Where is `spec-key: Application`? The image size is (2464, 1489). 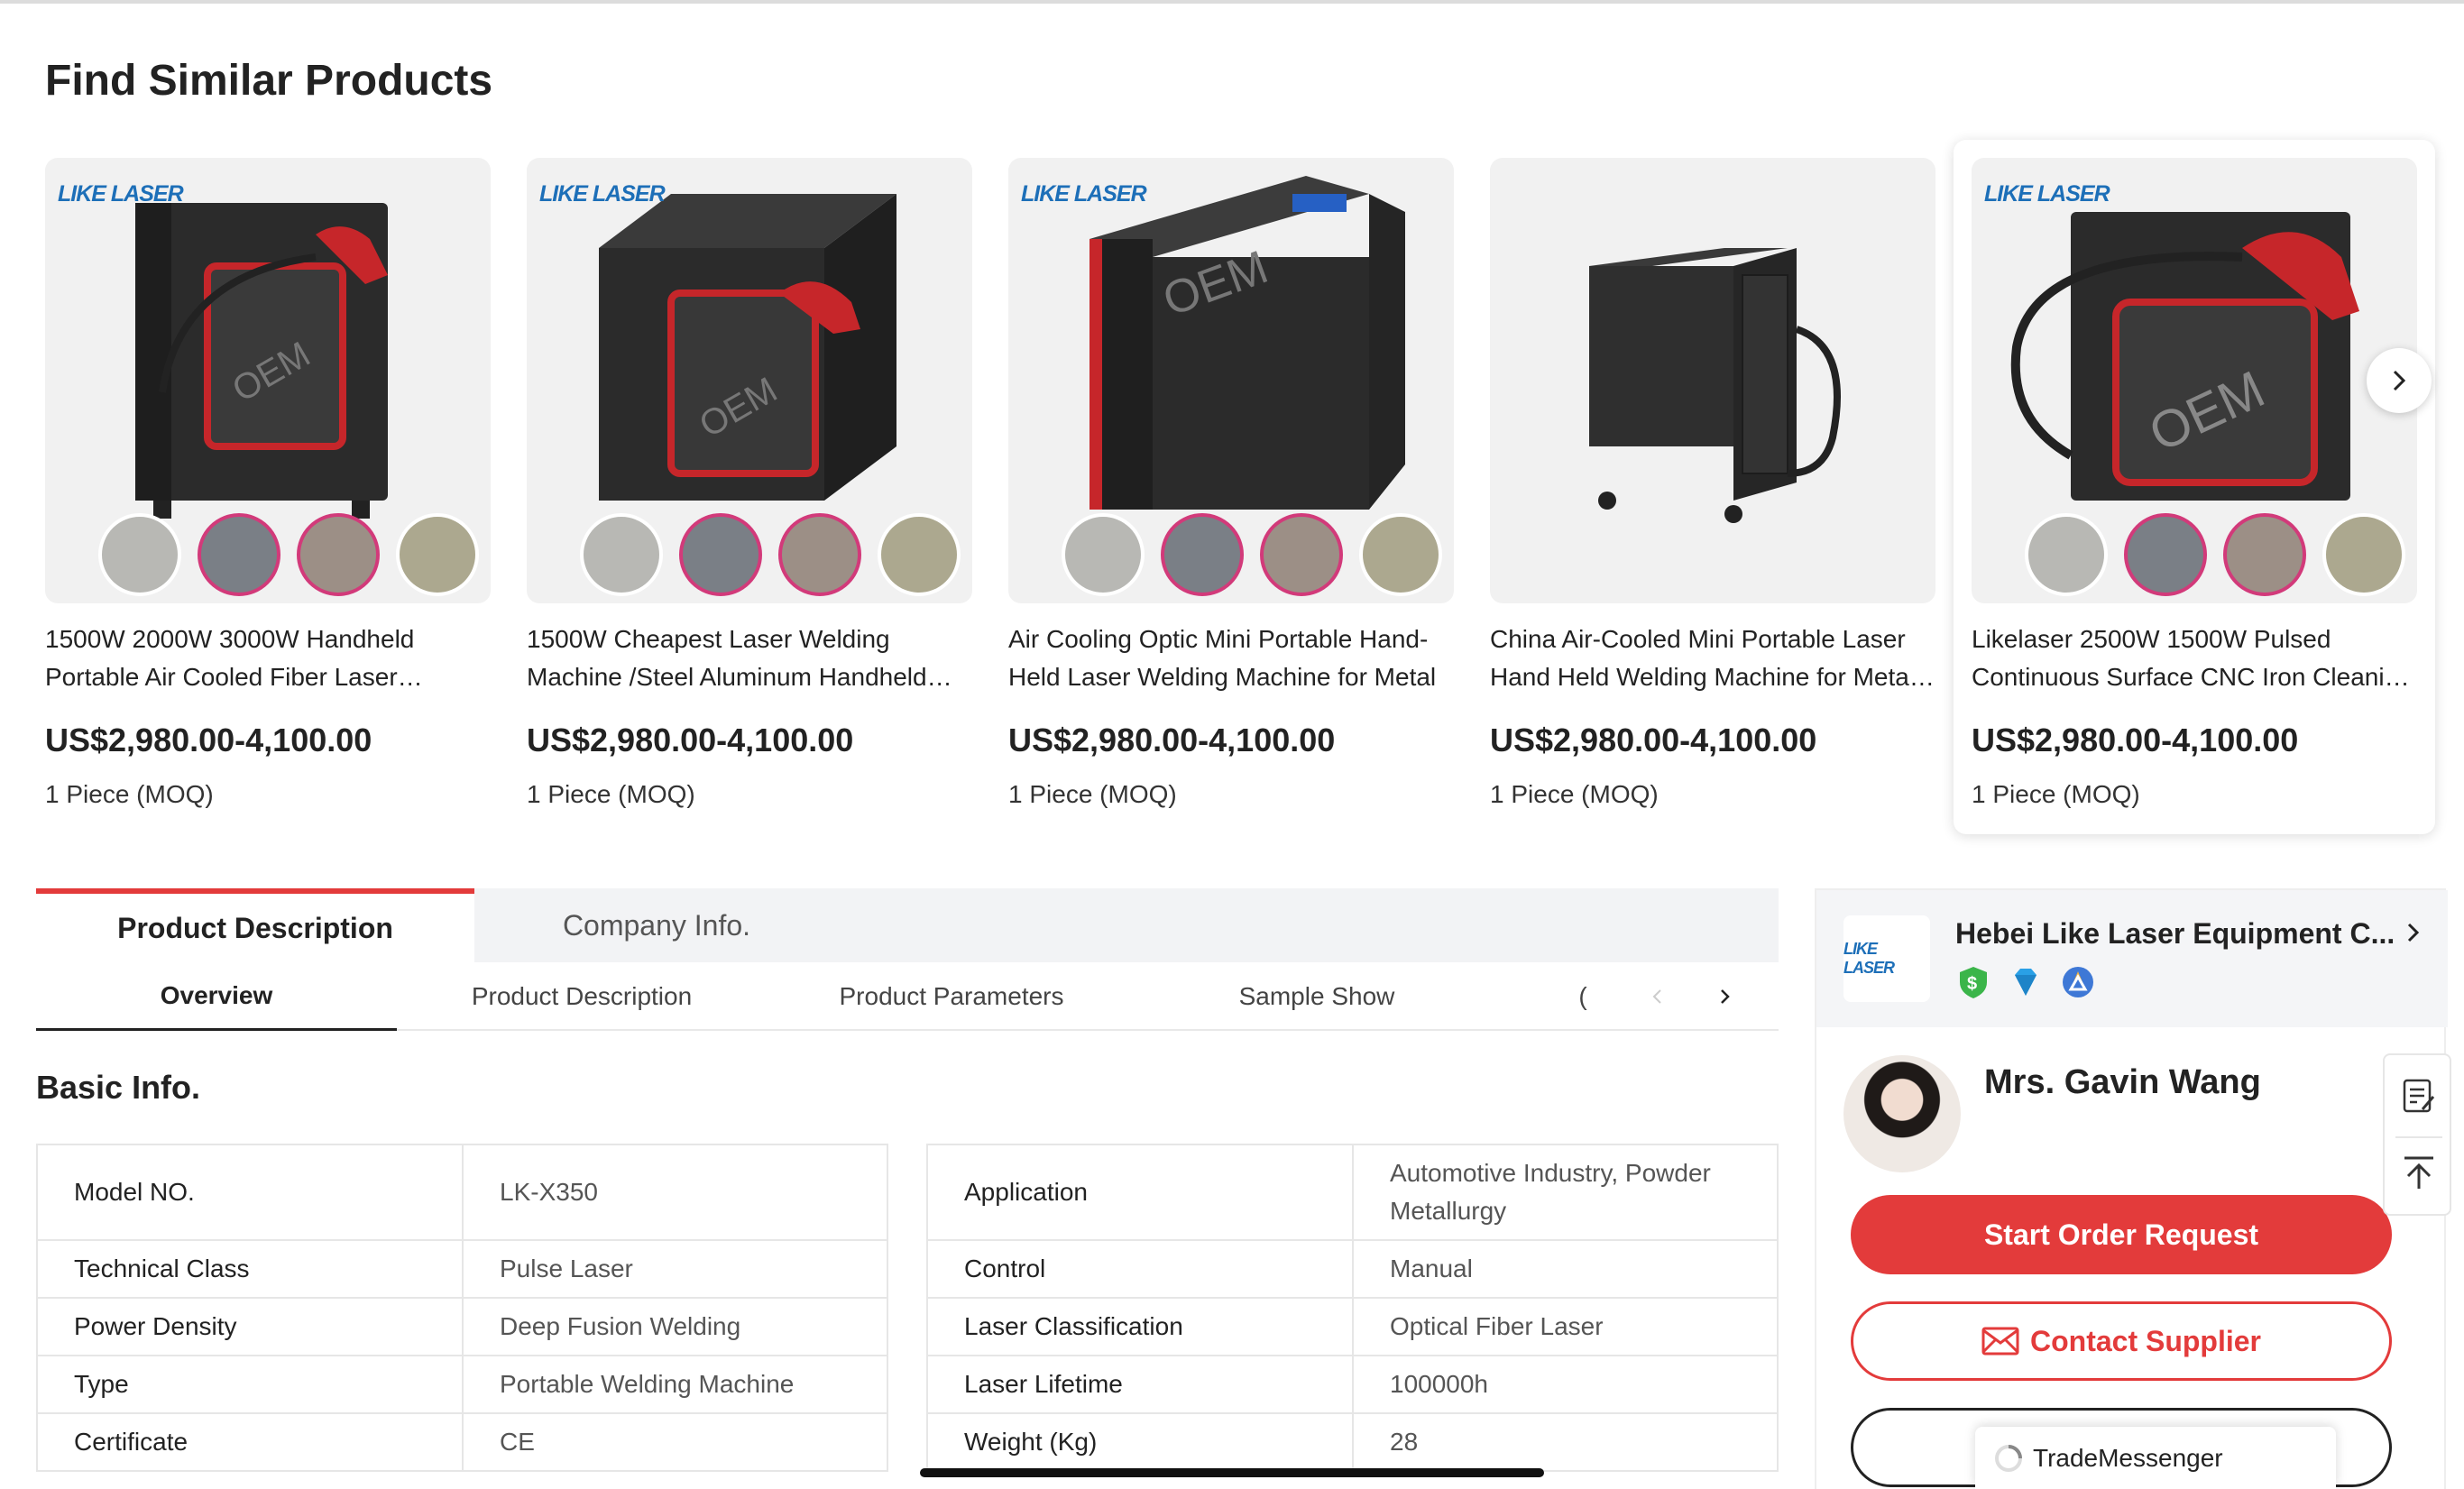 spec-key: Application is located at coordinates (1140, 1192).